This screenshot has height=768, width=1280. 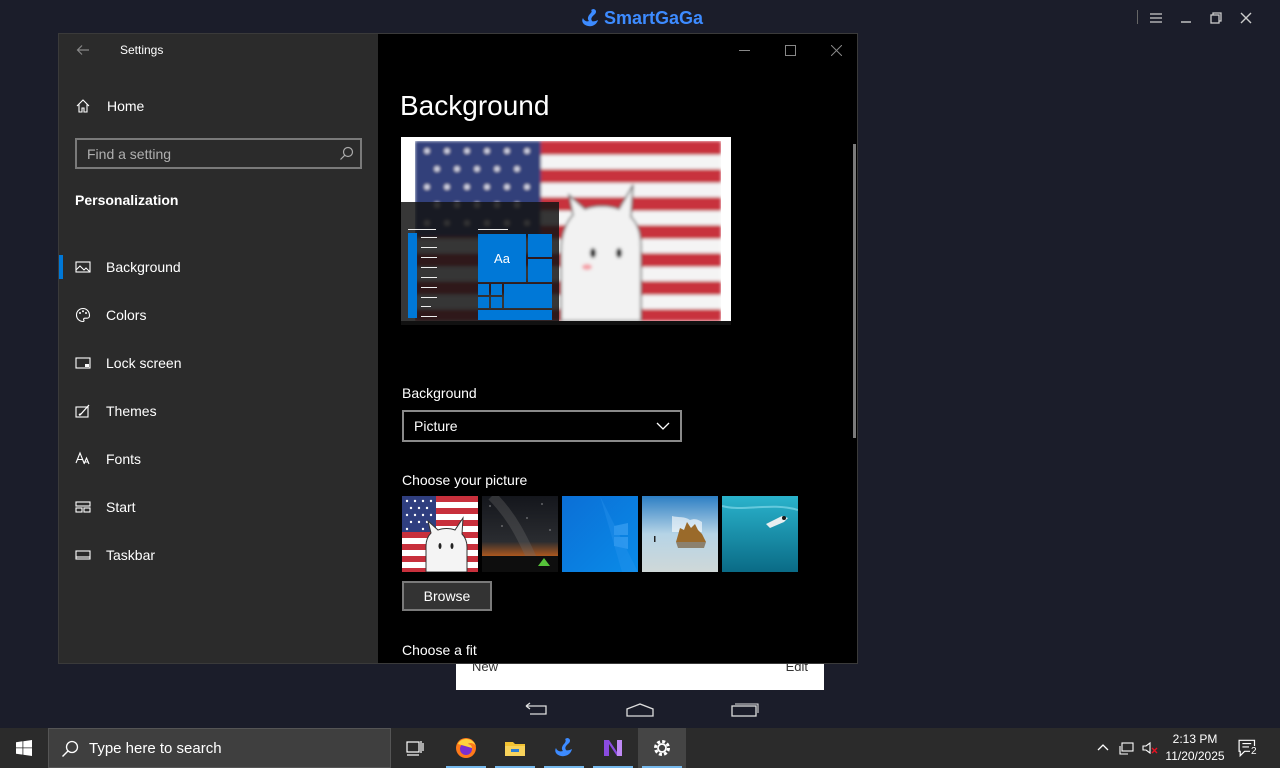 I want to click on sidebar-item-label: Background, so click(x=143, y=267).